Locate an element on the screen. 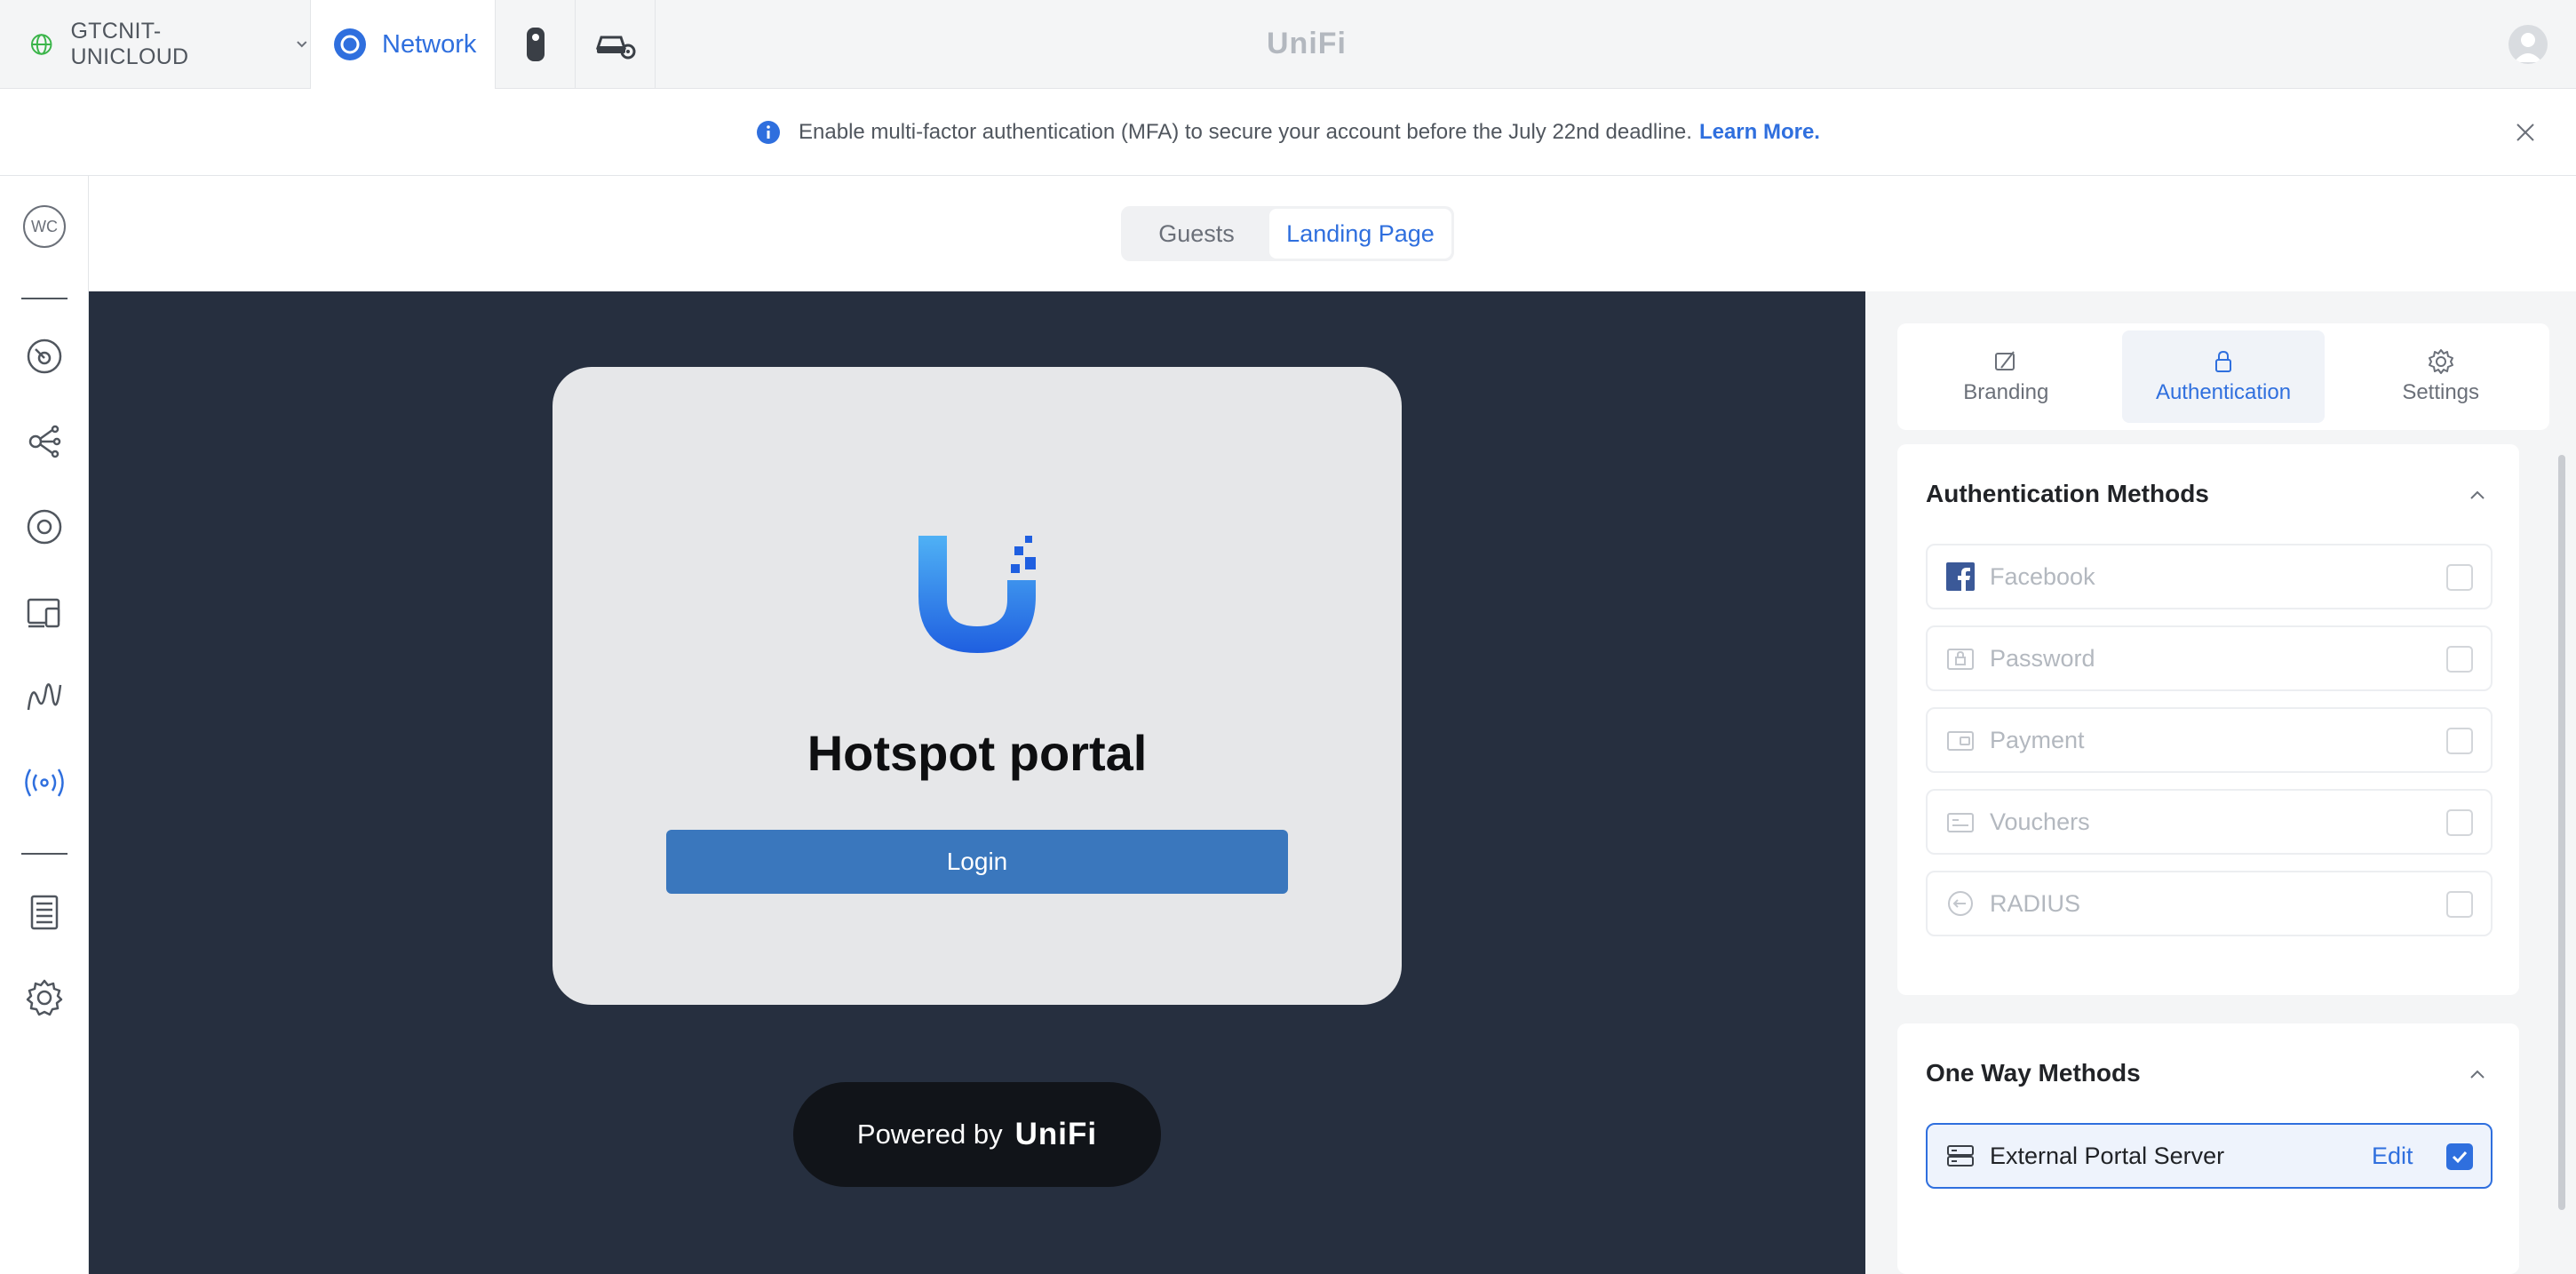 This screenshot has height=1274, width=2576. learn-more-link: Learn More. is located at coordinates (1759, 132).